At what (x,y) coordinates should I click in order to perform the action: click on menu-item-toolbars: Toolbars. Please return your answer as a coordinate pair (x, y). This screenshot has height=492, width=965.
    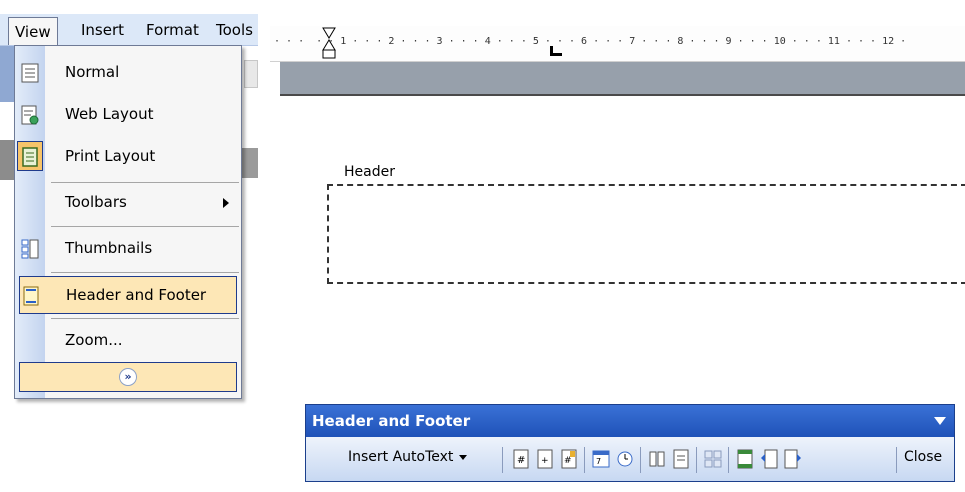
    Looking at the image, I should click on (128, 203).